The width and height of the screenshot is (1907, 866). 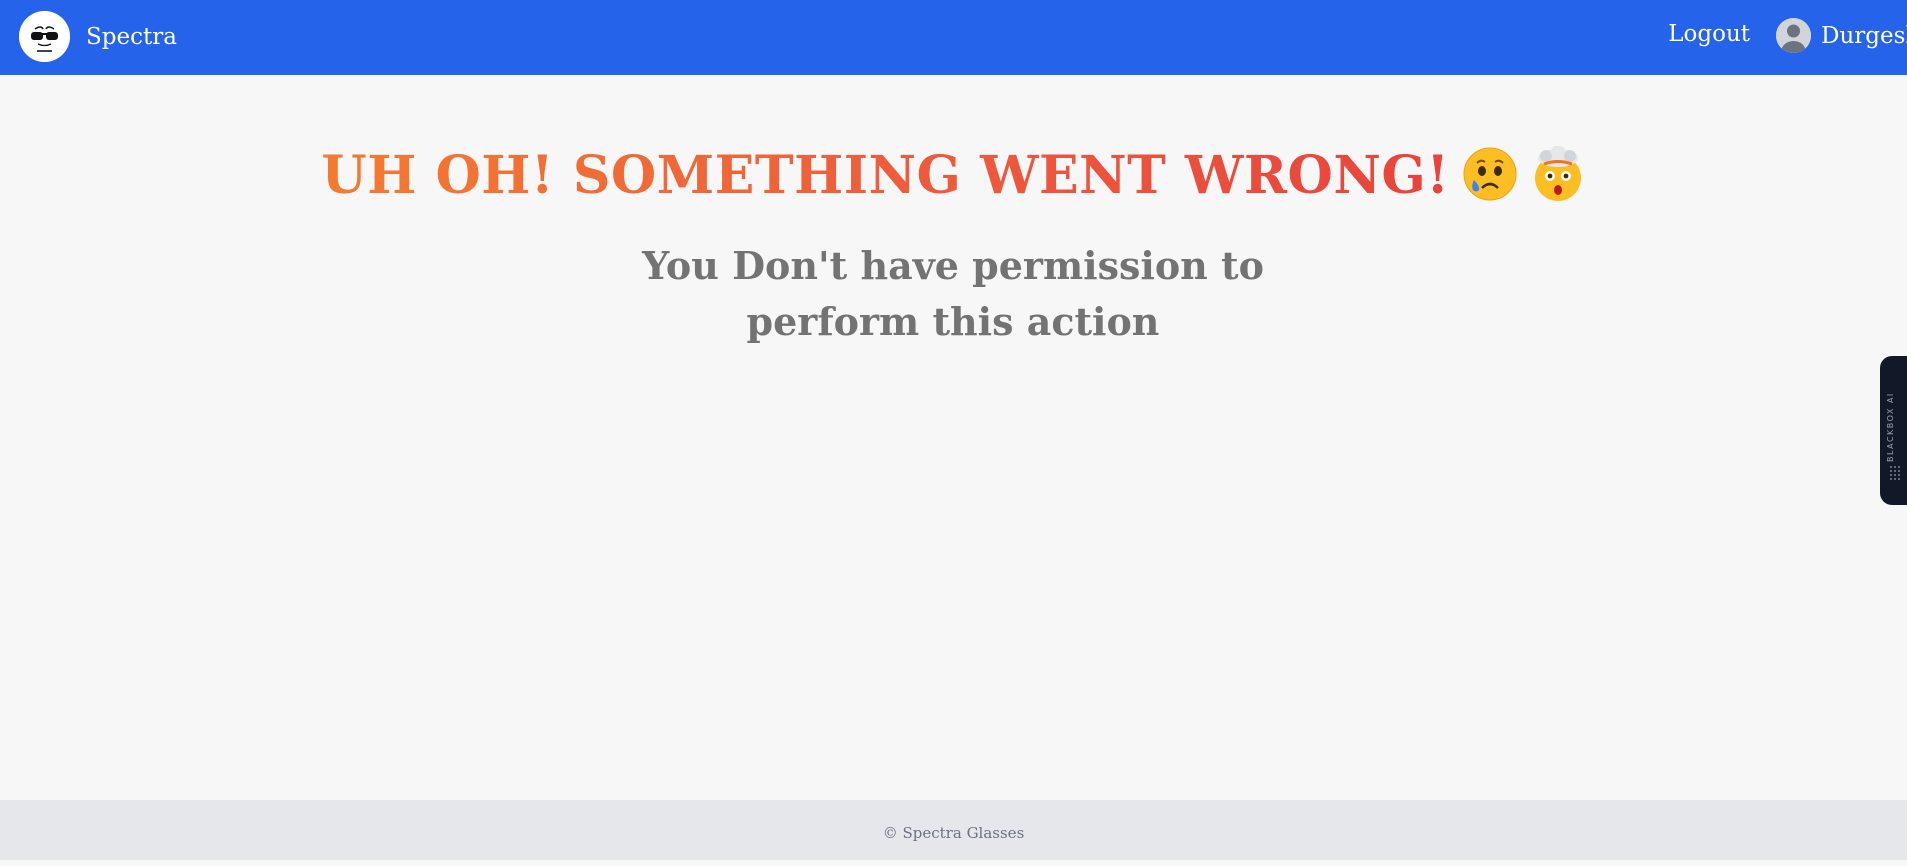 I want to click on sunglasses-logo-icon, so click(x=44, y=36).